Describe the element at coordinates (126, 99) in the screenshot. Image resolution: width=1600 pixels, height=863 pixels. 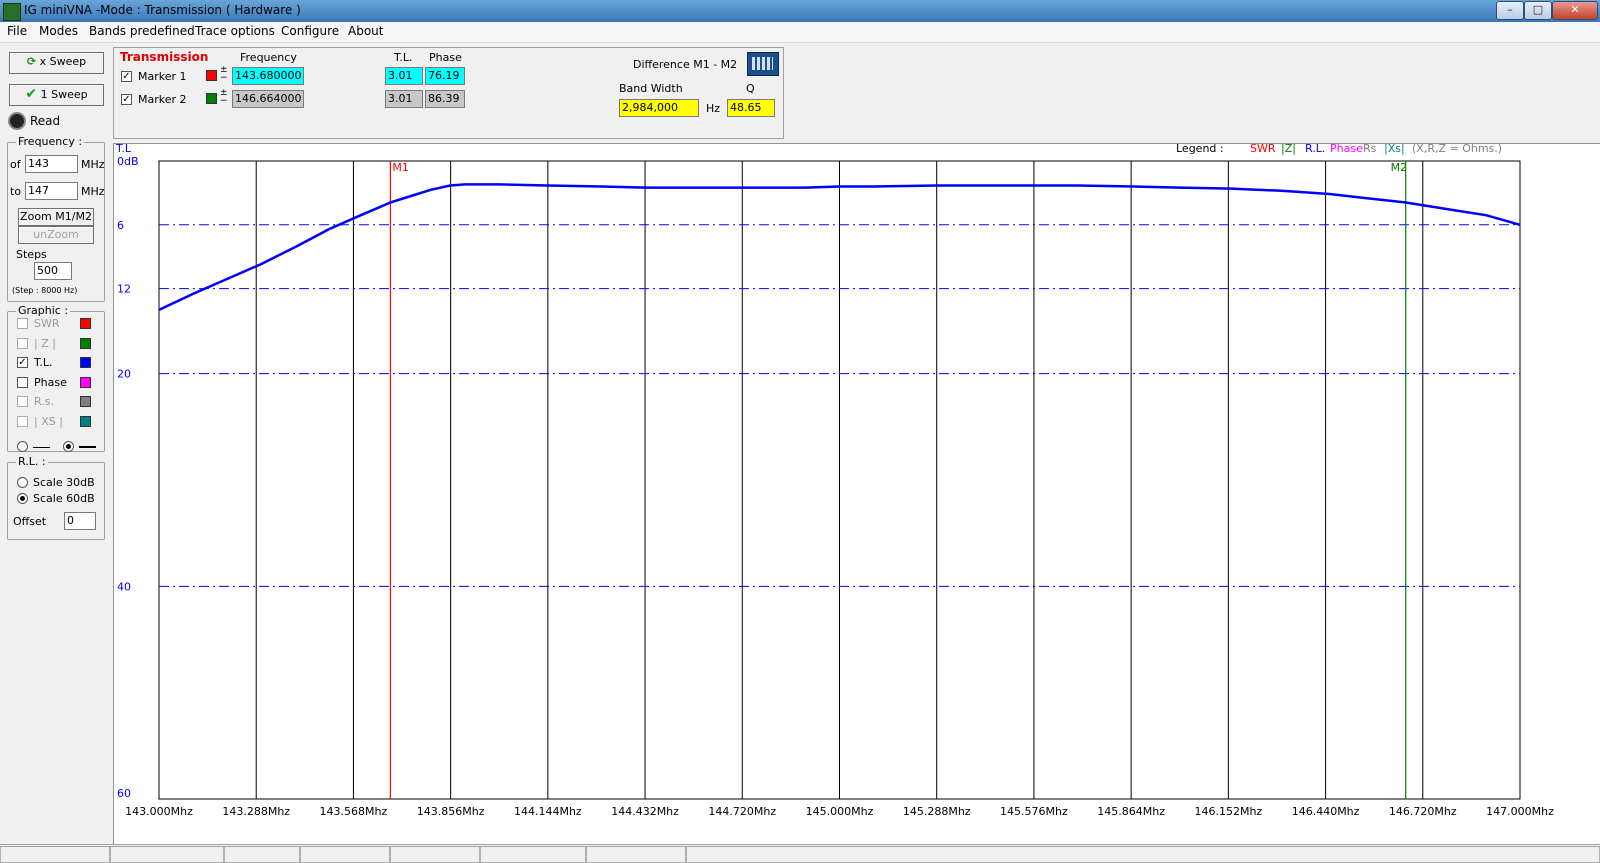
I see `marker2-checkbox: ✓` at that location.